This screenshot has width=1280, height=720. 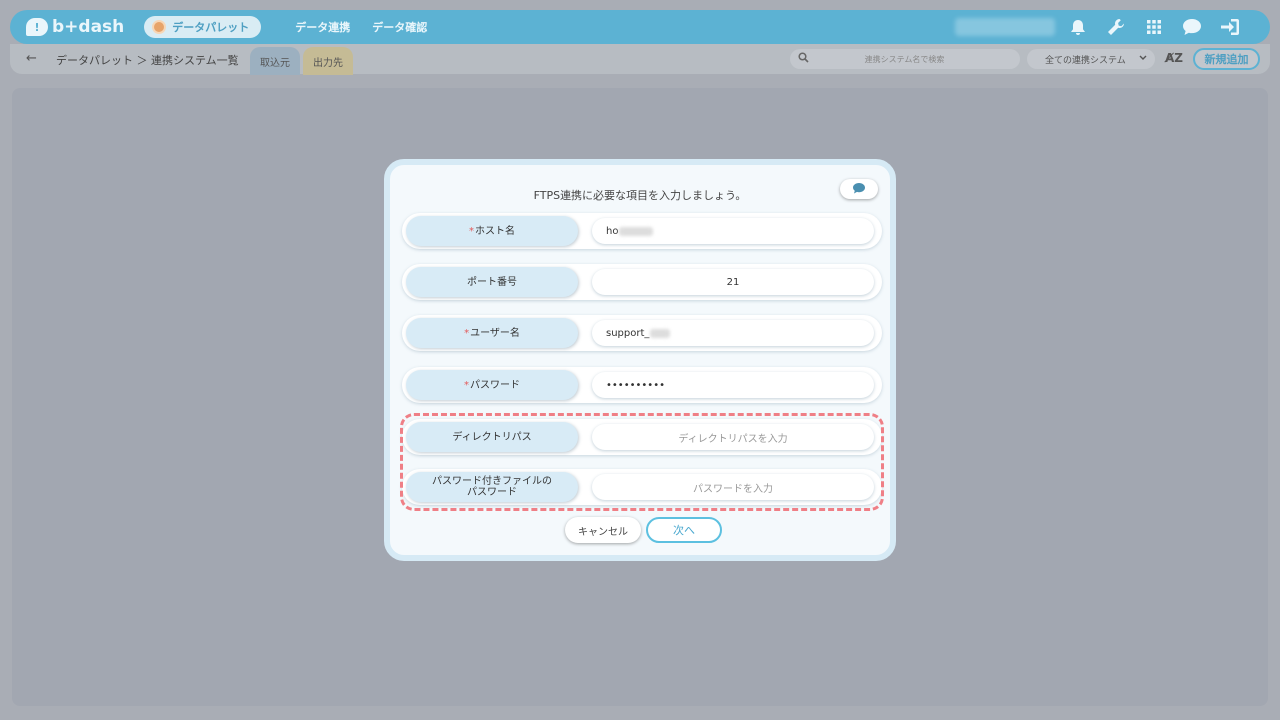 I want to click on system-filter-select: 全ての連携システム, so click(x=1091, y=59).